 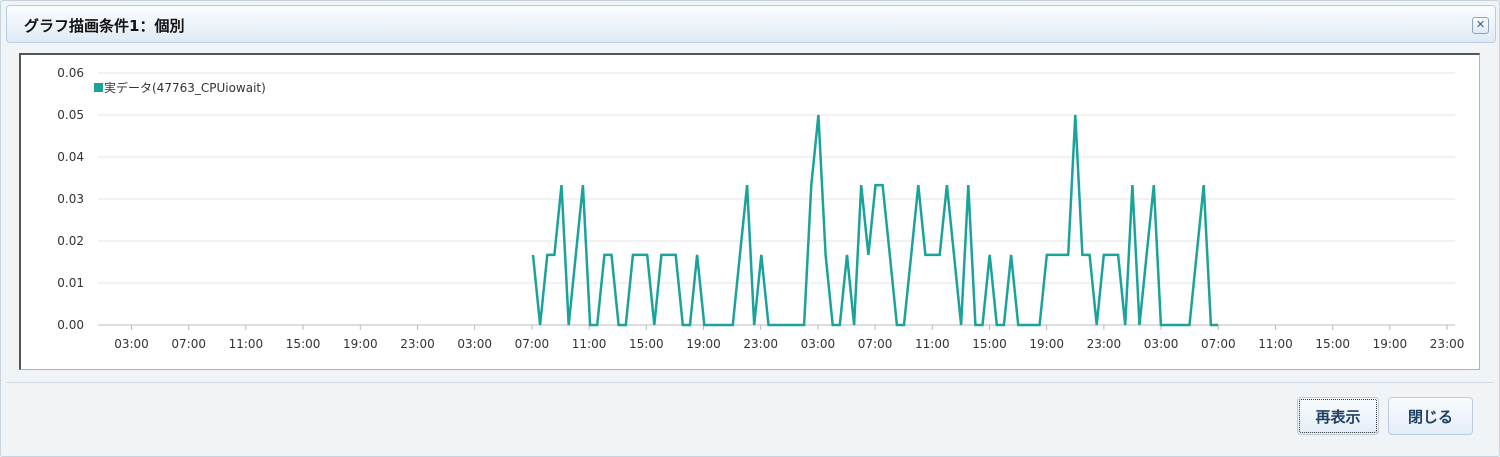 What do you see at coordinates (70, 325) in the screenshot?
I see `y-tick-label: 0.00` at bounding box center [70, 325].